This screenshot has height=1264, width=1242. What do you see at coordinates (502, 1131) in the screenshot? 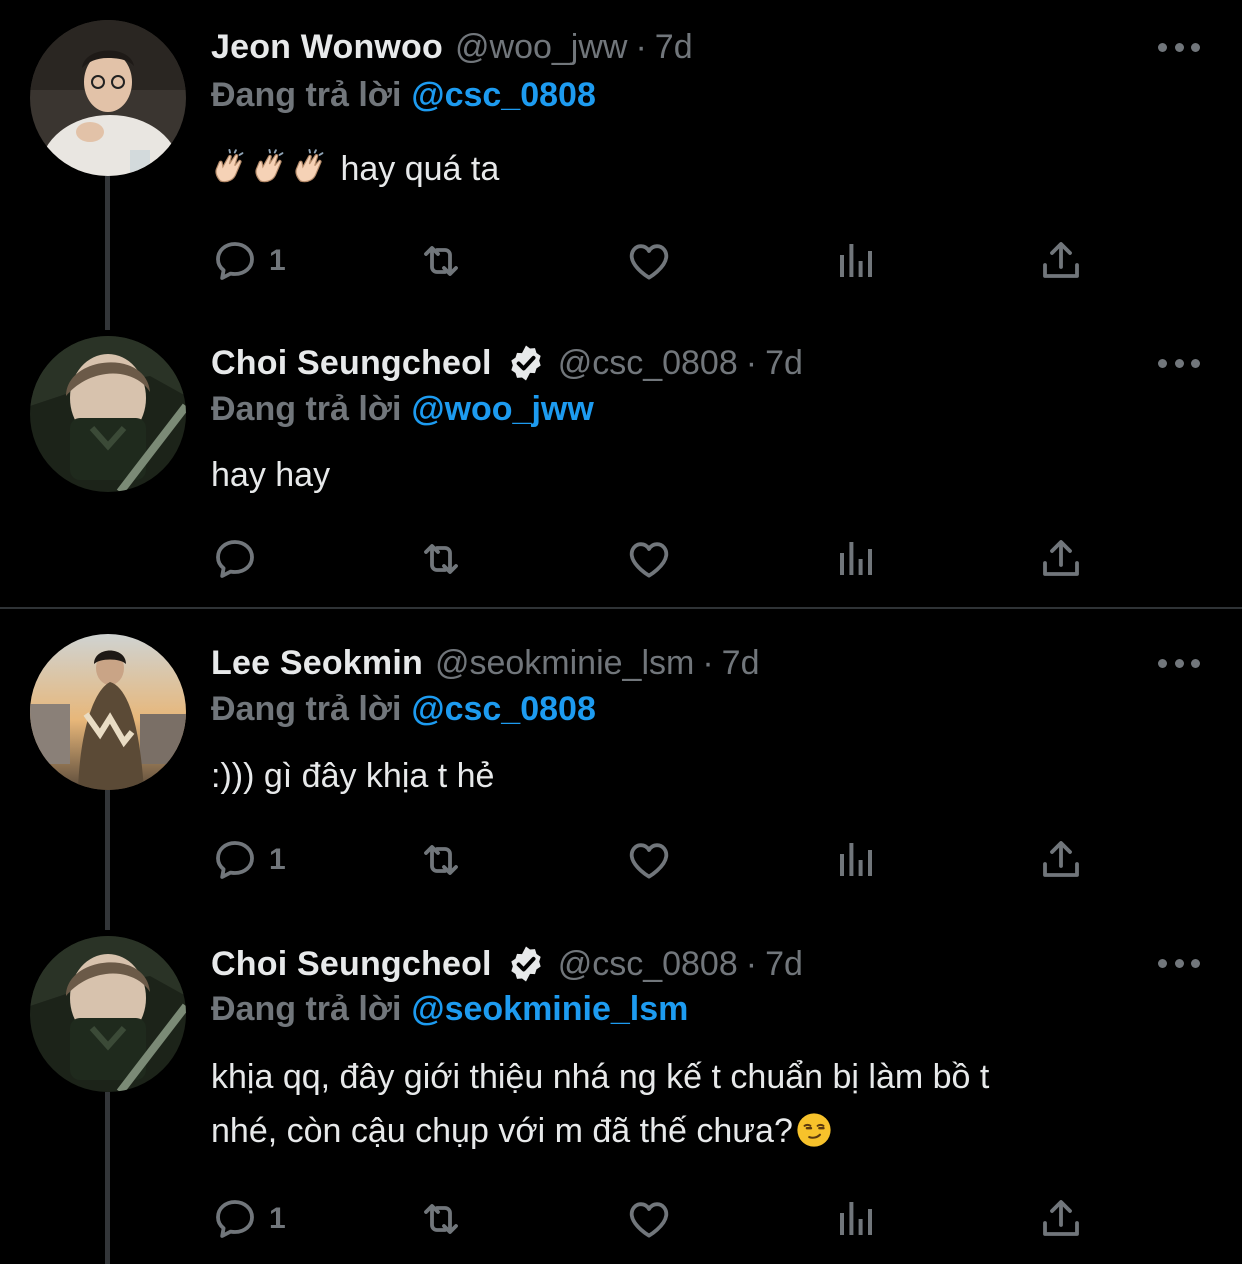
I see `tweet-text-line-2: nhé, còn cậu chụp với m đã thế chưa?` at bounding box center [502, 1131].